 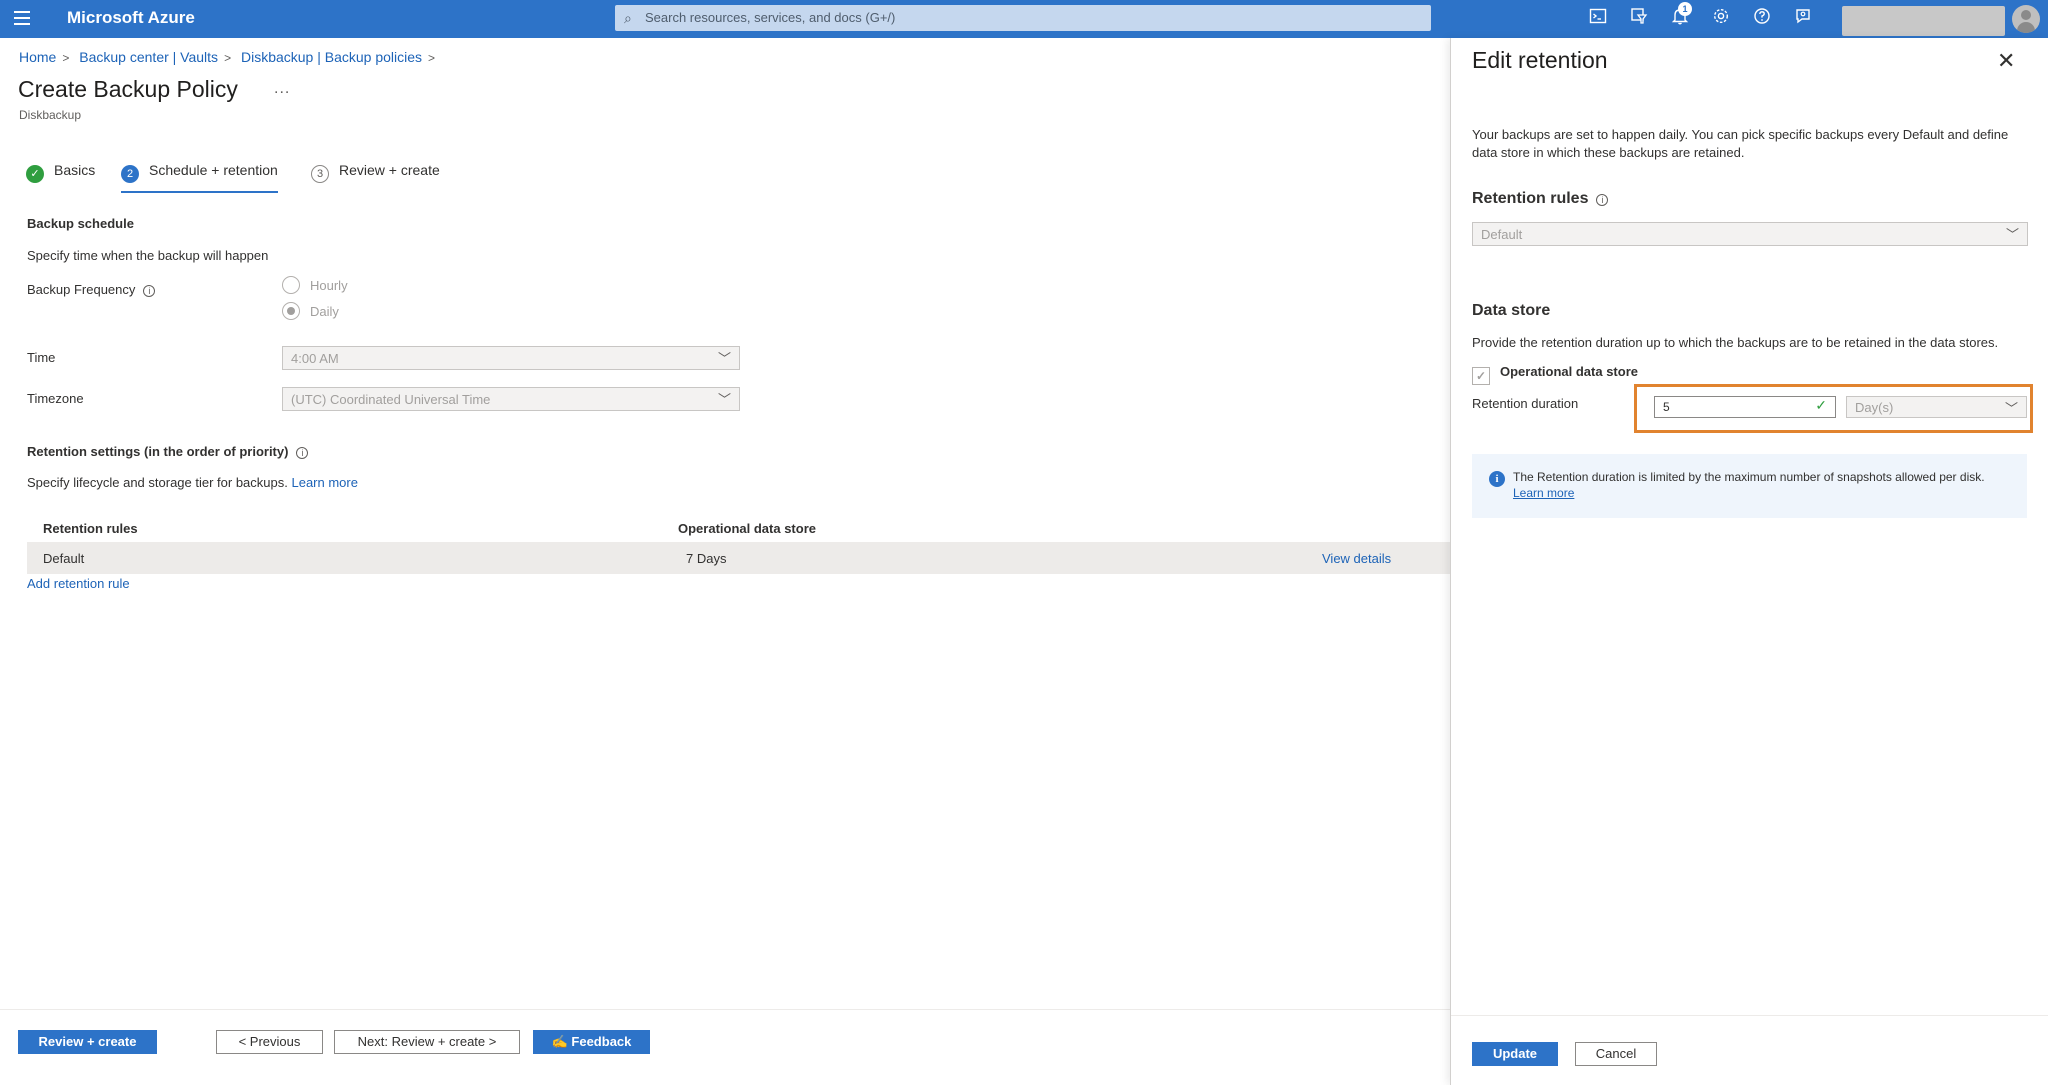 What do you see at coordinates (1923, 21) in the screenshot?
I see `account-name` at bounding box center [1923, 21].